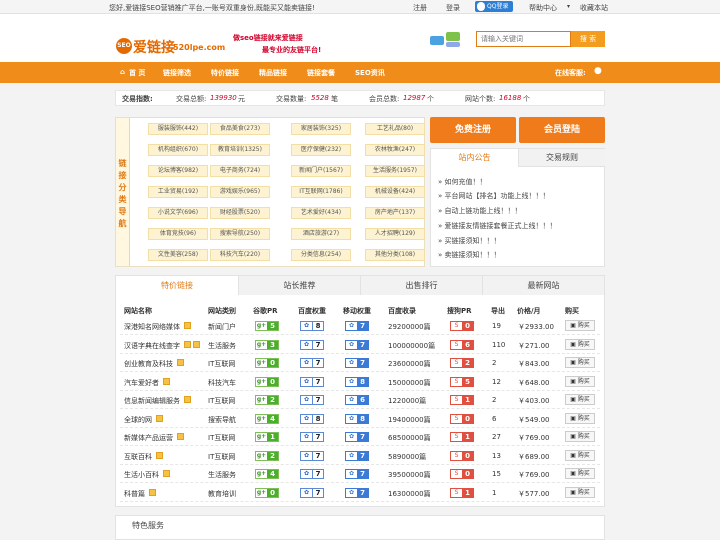 This screenshot has height=540, width=720. Describe the element at coordinates (562, 130) in the screenshot. I see `member-login-button: 会员登陆` at that location.